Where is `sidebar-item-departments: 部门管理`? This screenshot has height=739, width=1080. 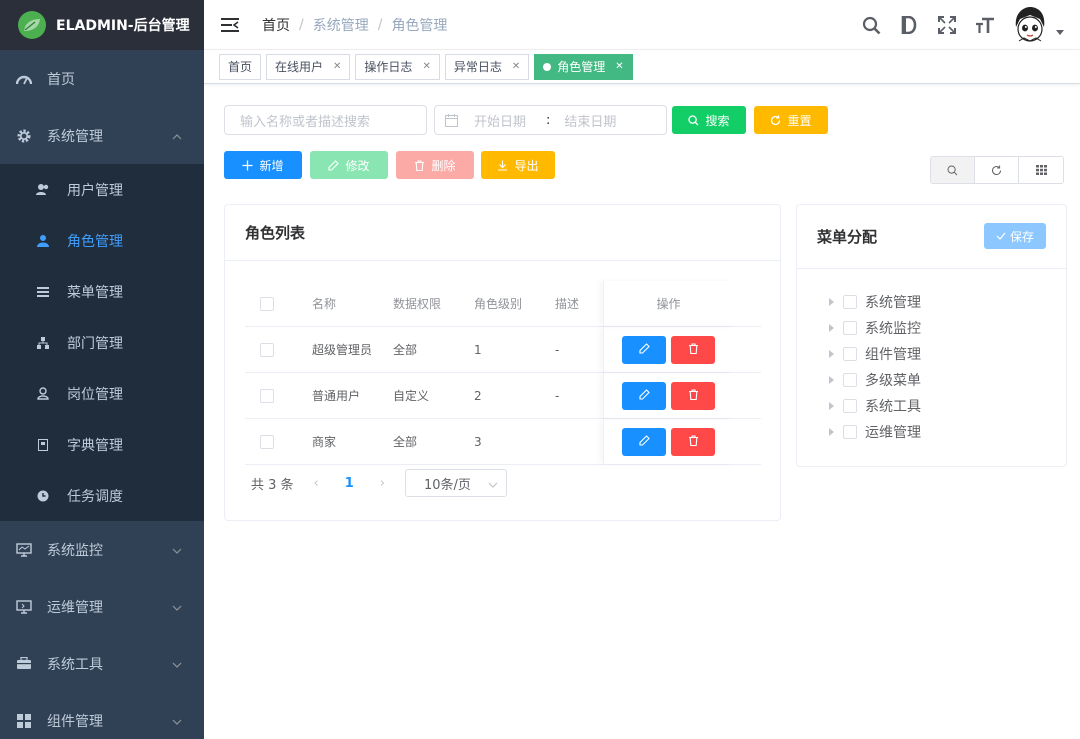 sidebar-item-departments: 部门管理 is located at coordinates (102, 342).